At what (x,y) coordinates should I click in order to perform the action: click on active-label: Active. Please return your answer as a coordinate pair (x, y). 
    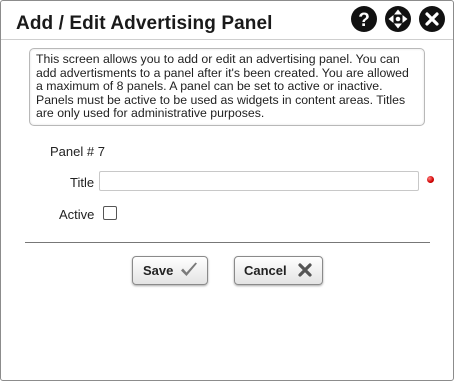
    Looking at the image, I should click on (77, 214).